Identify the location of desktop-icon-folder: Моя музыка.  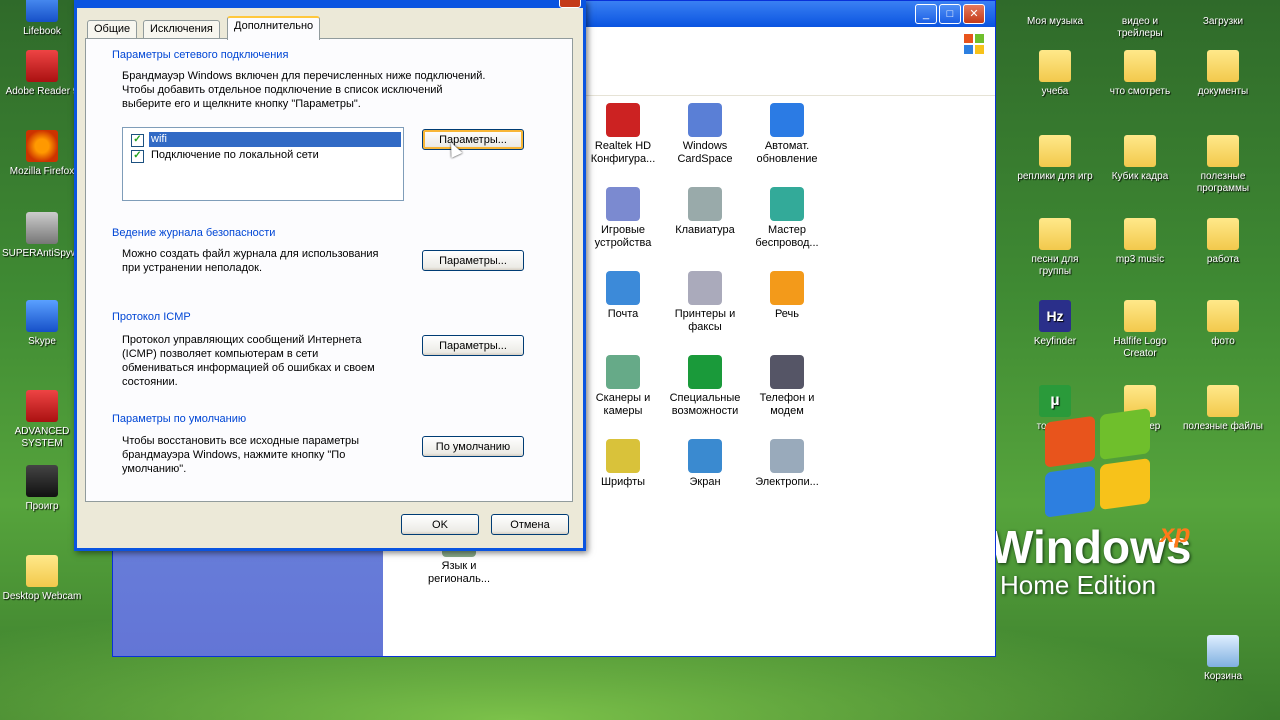
(1055, 14).